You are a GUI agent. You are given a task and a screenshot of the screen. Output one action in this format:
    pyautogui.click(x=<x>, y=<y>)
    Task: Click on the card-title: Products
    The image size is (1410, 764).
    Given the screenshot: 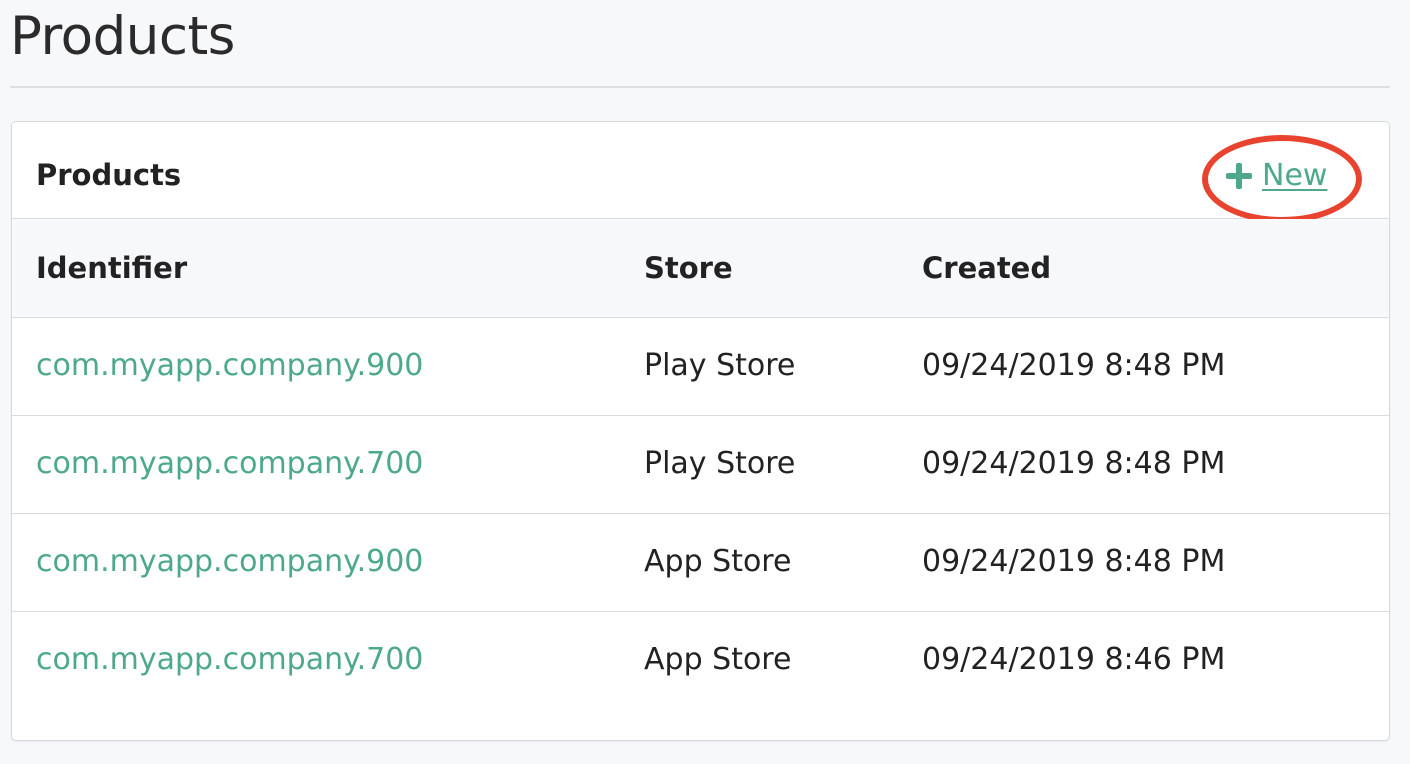 What is the action you would take?
    pyautogui.click(x=109, y=175)
    